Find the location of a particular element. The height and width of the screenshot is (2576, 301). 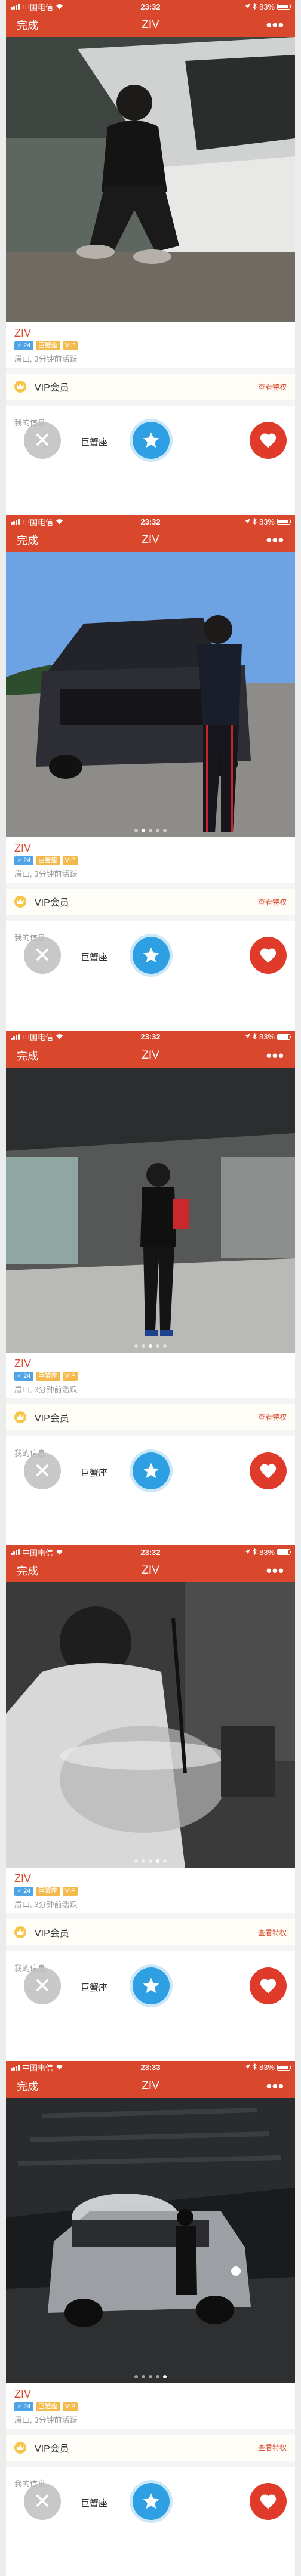

close-icon: ✕ is located at coordinates (42, 1471).